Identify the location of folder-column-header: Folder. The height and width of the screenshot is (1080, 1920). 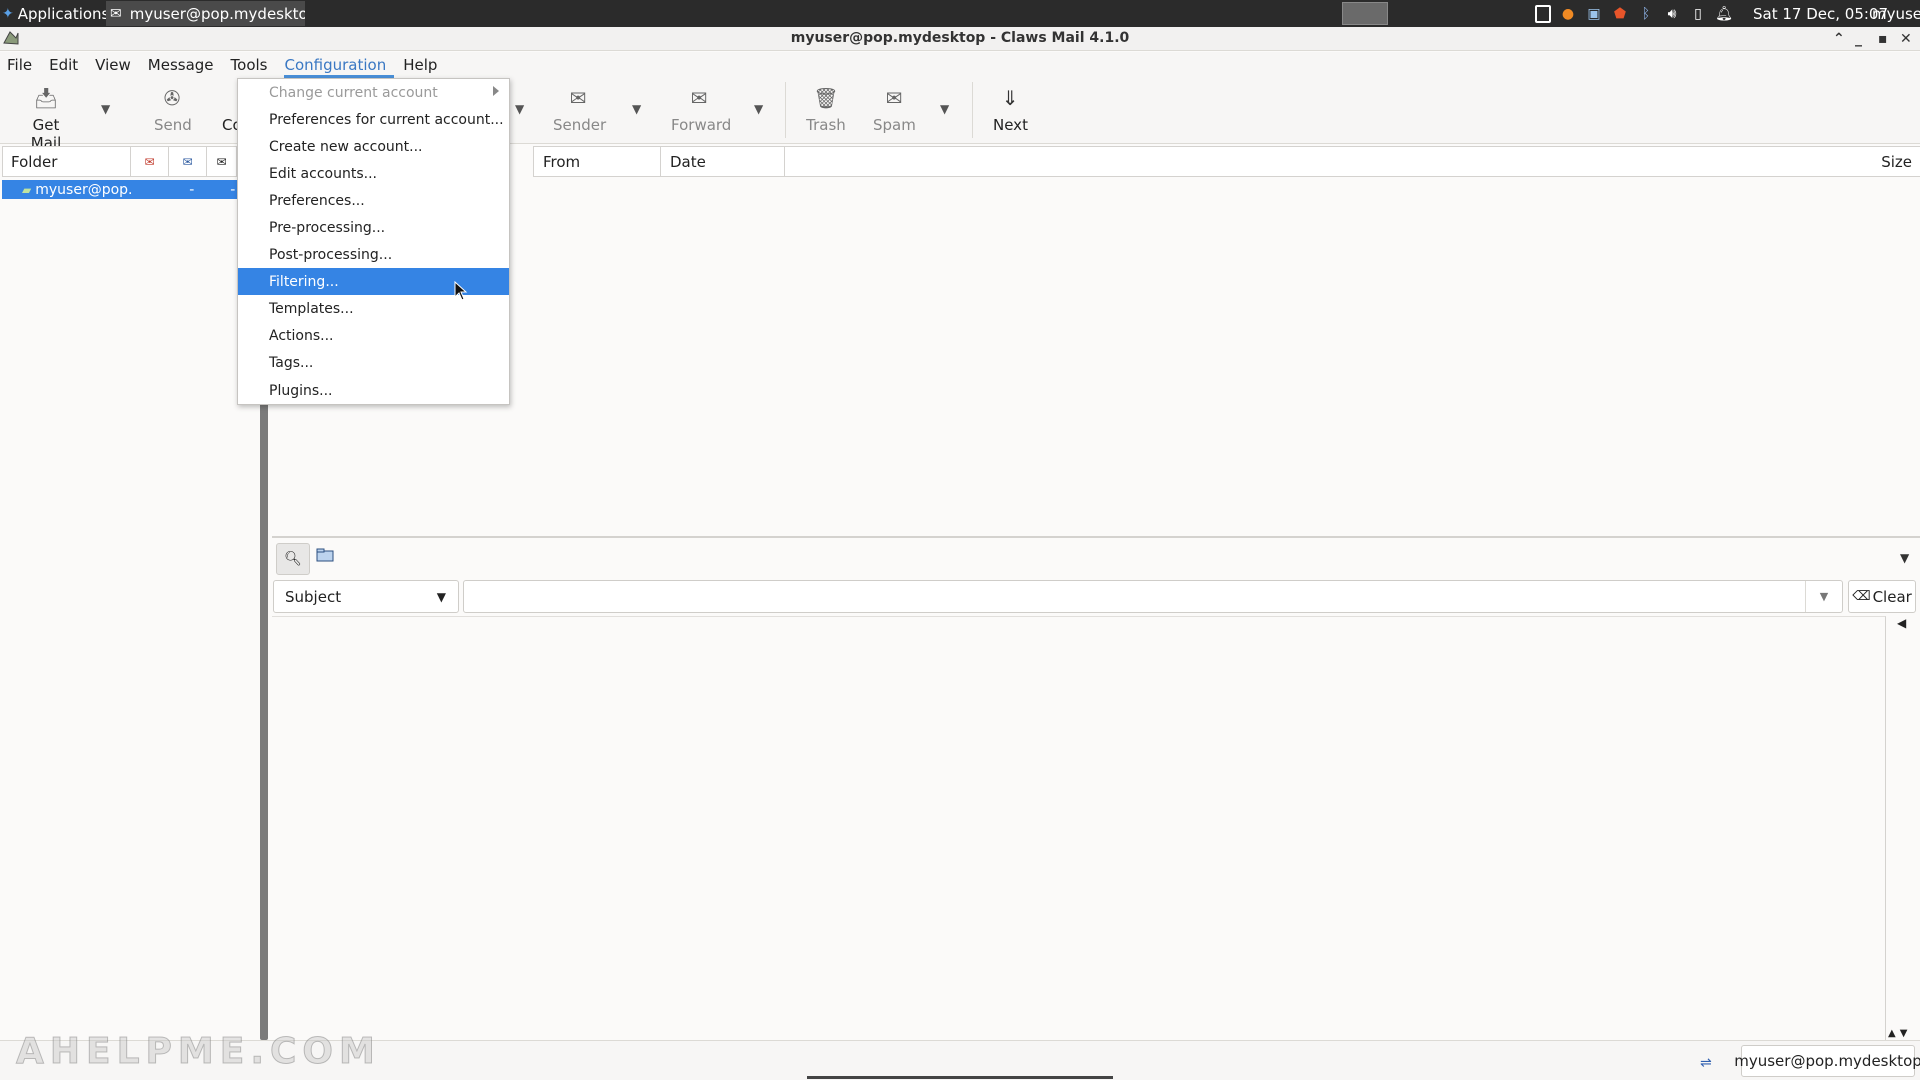
(67, 161).